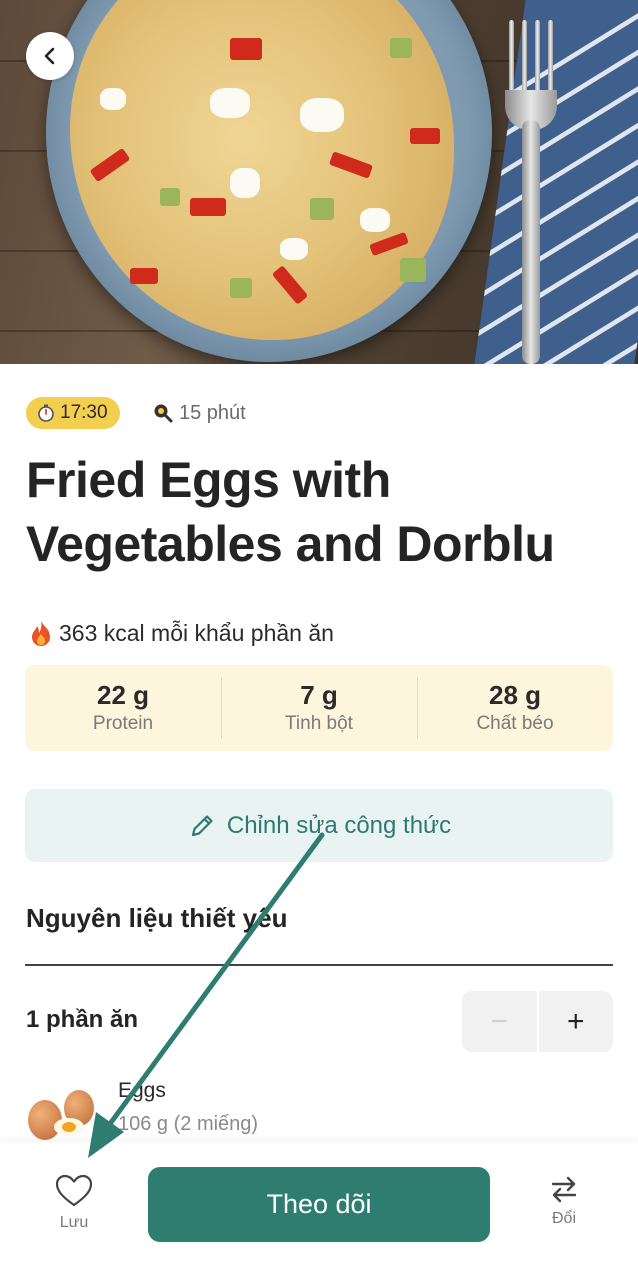 This screenshot has width=638, height=1280. Describe the element at coordinates (499, 1021) in the screenshot. I see `decrease-servings-button: −` at that location.